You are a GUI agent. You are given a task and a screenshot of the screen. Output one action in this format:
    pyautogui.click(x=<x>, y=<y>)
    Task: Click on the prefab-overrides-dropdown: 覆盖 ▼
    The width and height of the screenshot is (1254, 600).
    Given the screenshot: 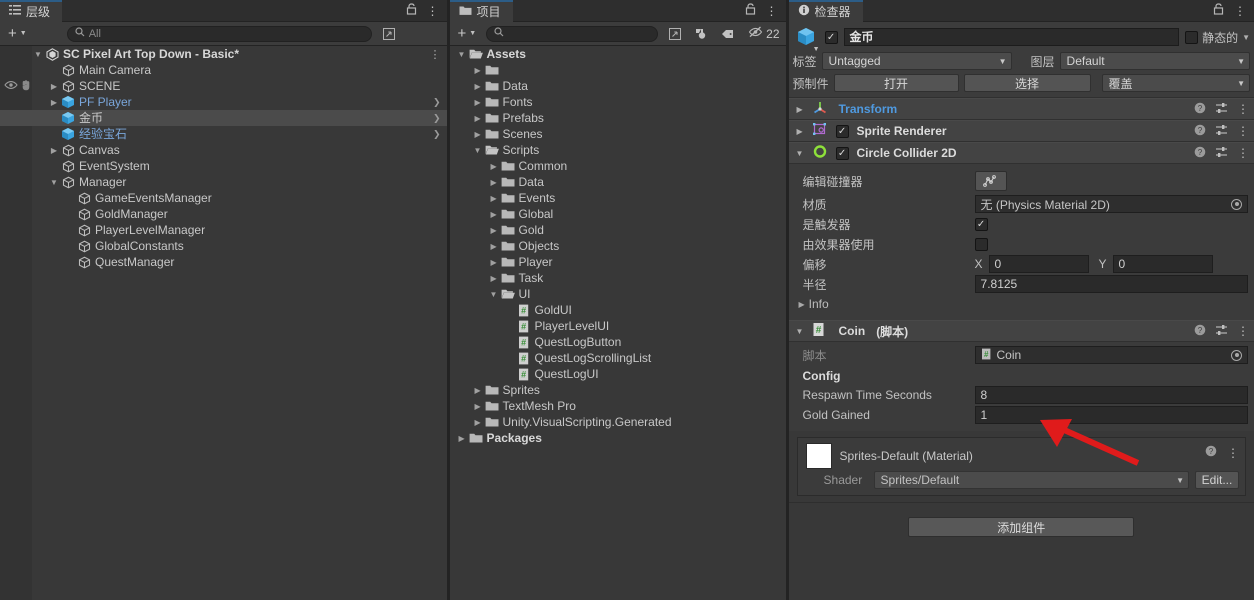 What is the action you would take?
    pyautogui.click(x=1175, y=83)
    